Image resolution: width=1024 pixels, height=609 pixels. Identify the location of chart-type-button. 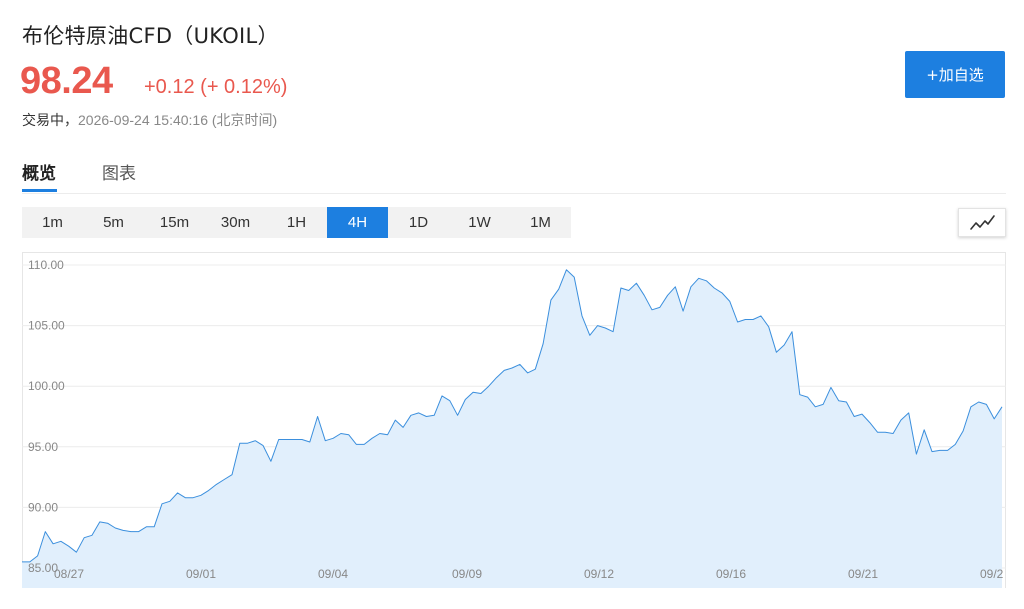
(982, 222).